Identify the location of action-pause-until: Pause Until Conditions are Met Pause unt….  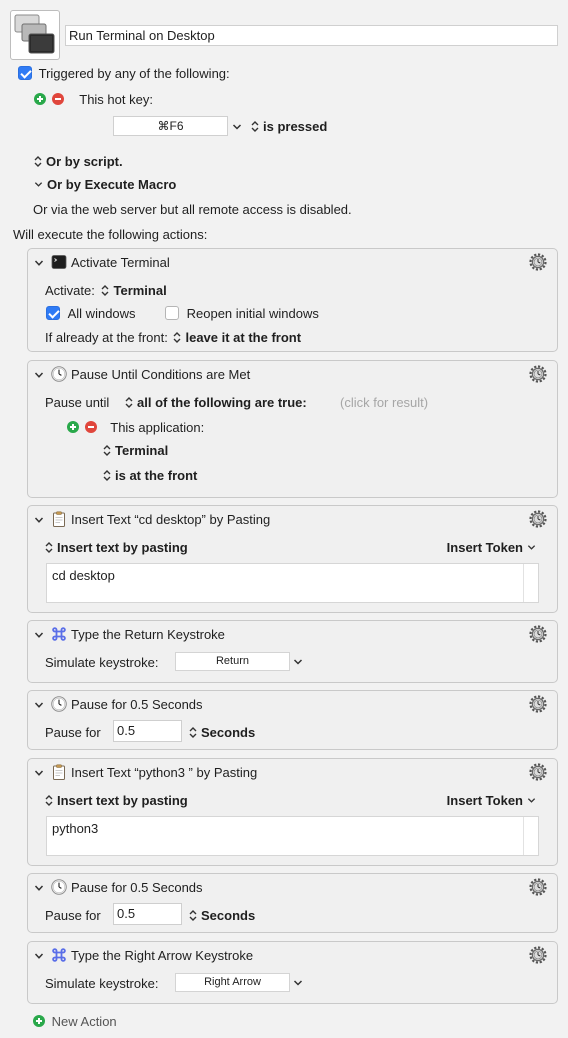
(292, 429).